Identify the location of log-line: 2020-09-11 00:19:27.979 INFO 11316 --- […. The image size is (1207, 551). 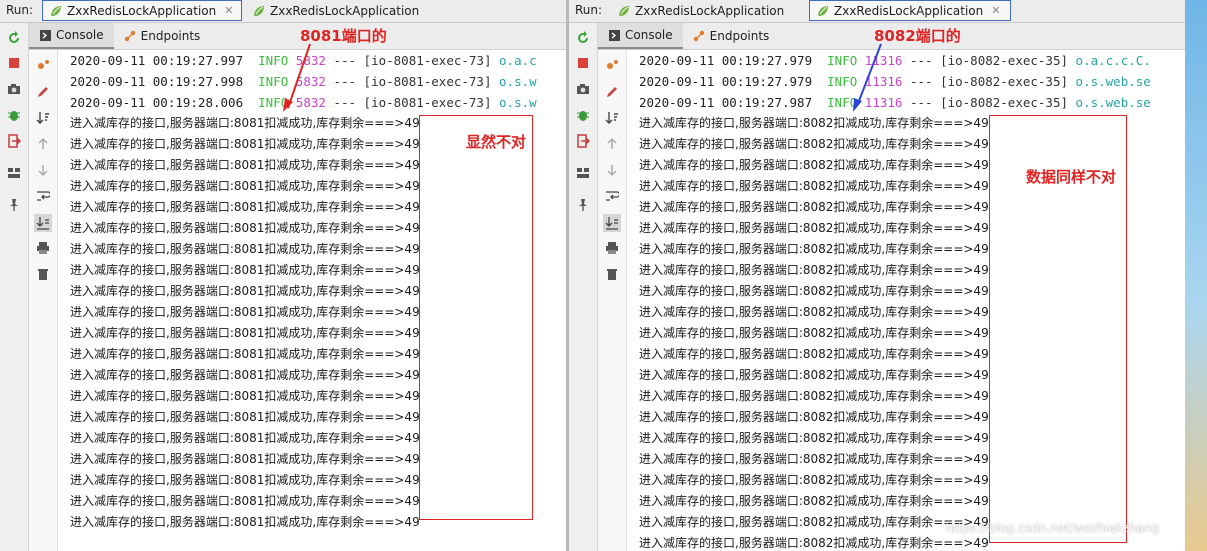
(912, 81).